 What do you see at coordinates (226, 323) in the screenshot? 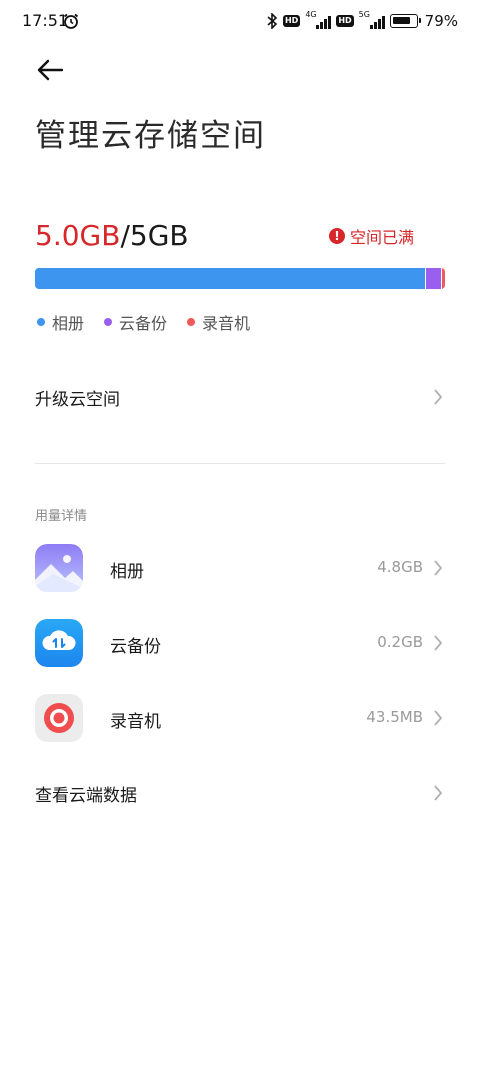
I see `legend-label: 录音机` at bounding box center [226, 323].